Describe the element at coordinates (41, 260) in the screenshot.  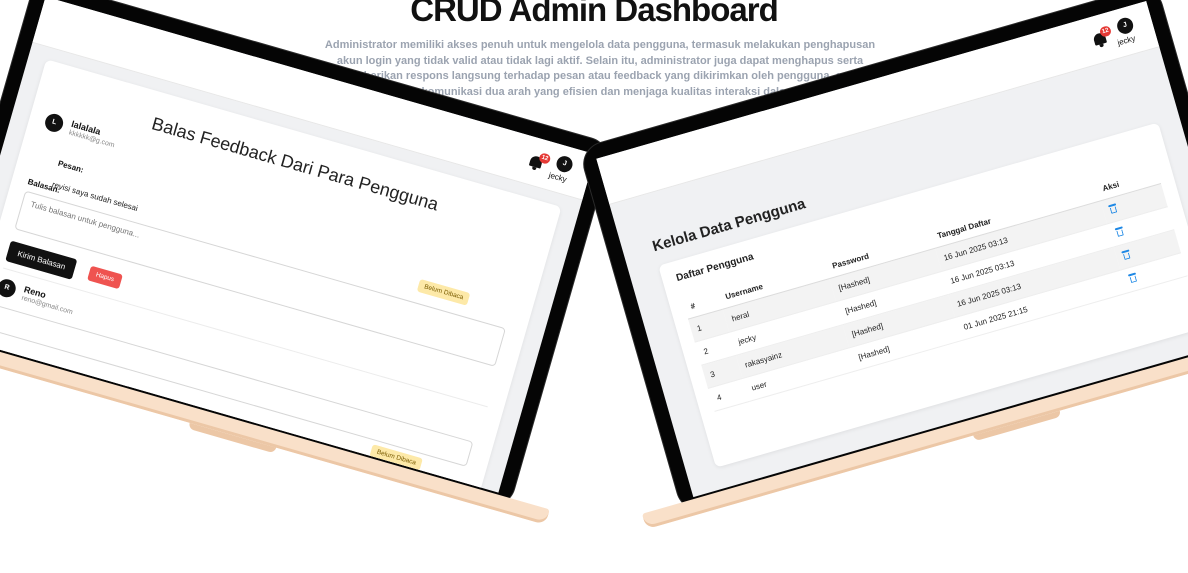
I see `send-reply-button: Kirim Balasan` at that location.